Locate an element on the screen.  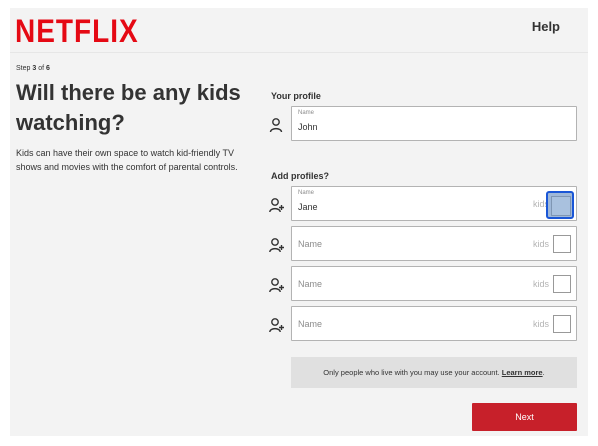
step-total: 6 is located at coordinates (48, 68).